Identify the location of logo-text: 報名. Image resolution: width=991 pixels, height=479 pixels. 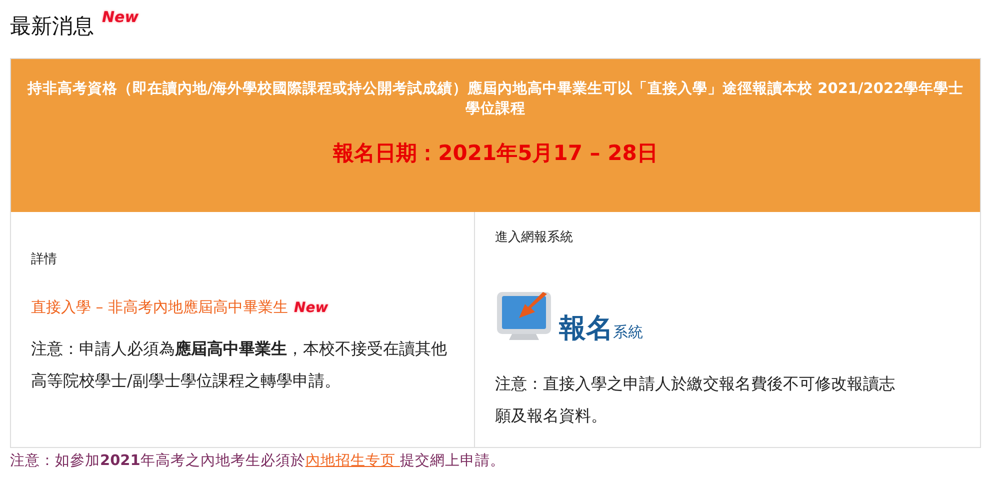
(586, 328).